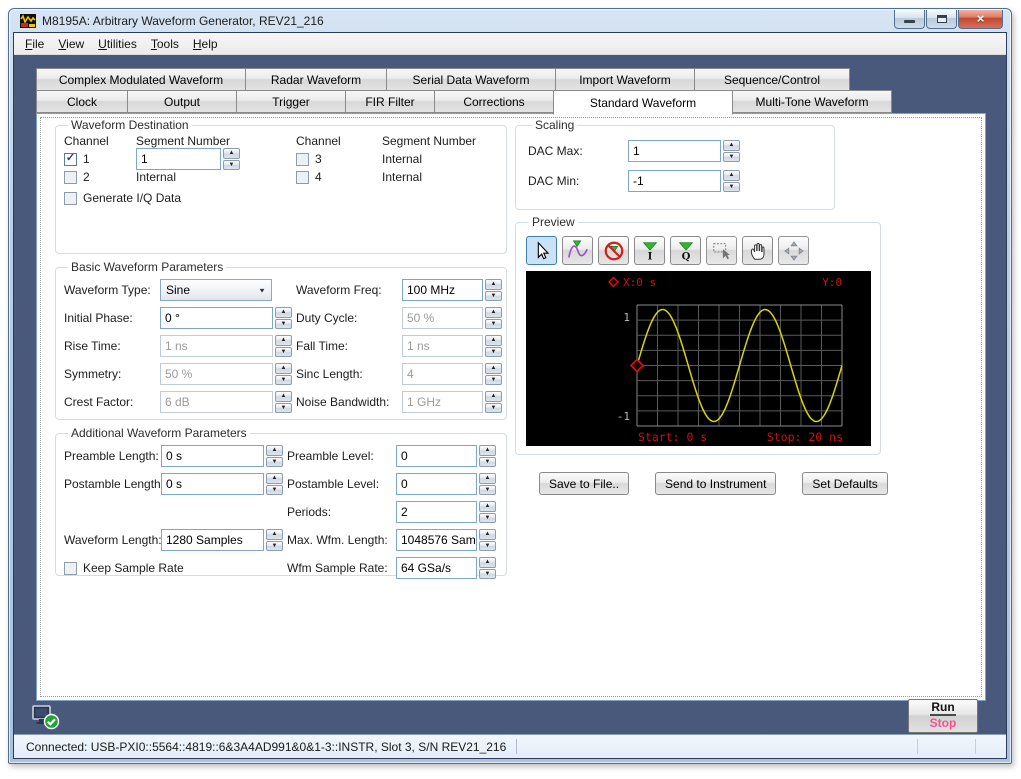  Describe the element at coordinates (111, 456) in the screenshot. I see `preamble-length-label: Preamble Length:` at that location.